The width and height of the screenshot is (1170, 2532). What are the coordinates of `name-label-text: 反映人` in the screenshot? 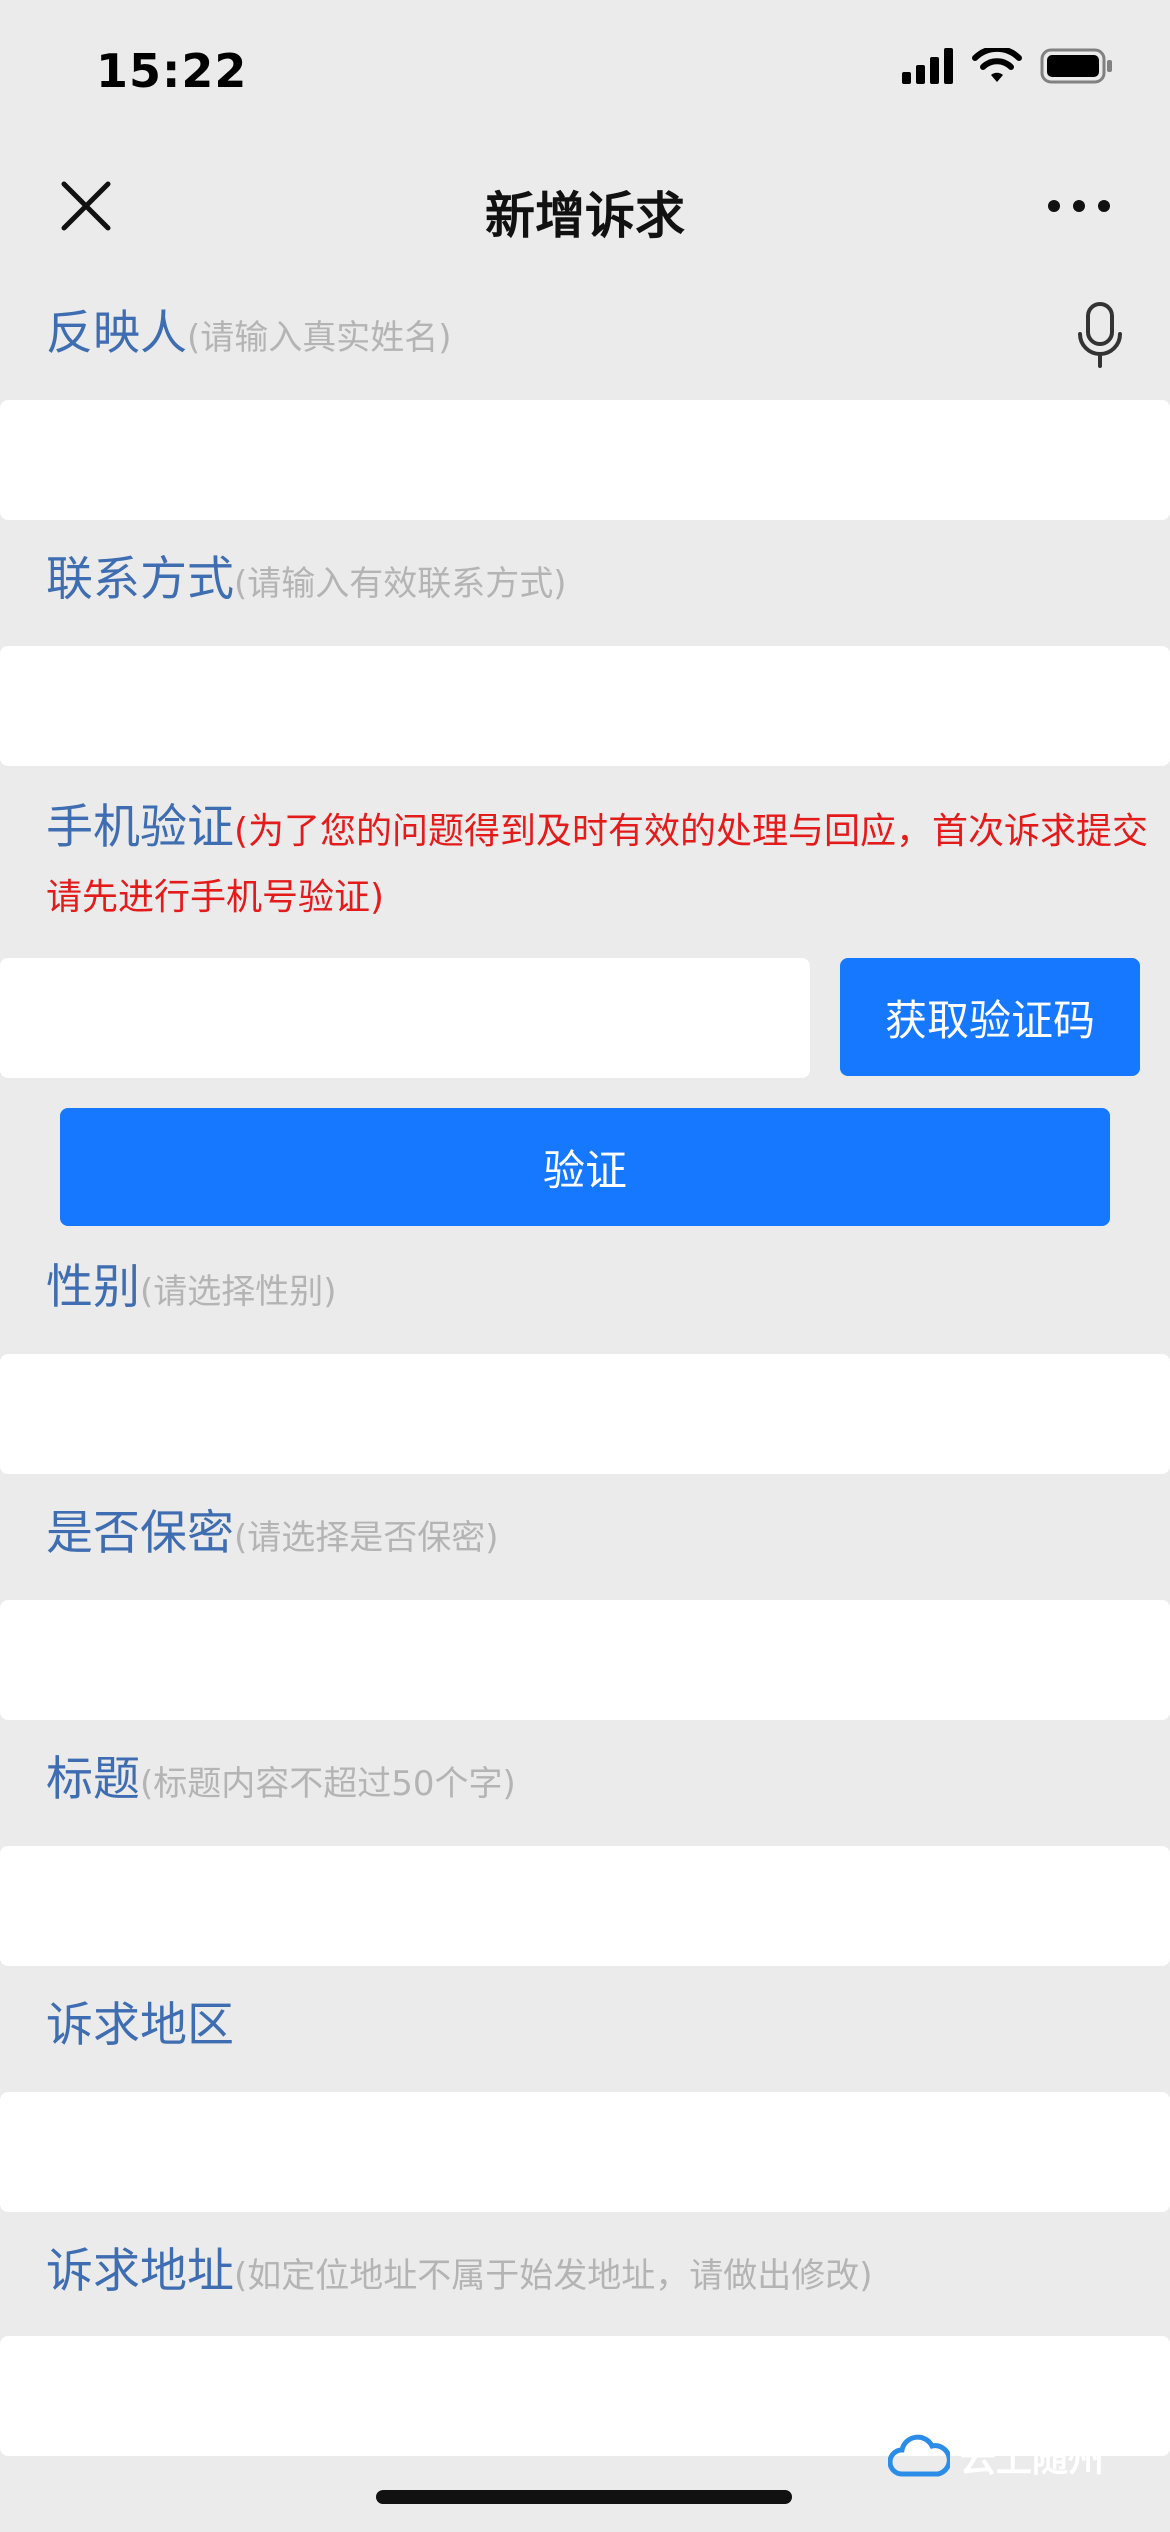 It's located at (116, 333).